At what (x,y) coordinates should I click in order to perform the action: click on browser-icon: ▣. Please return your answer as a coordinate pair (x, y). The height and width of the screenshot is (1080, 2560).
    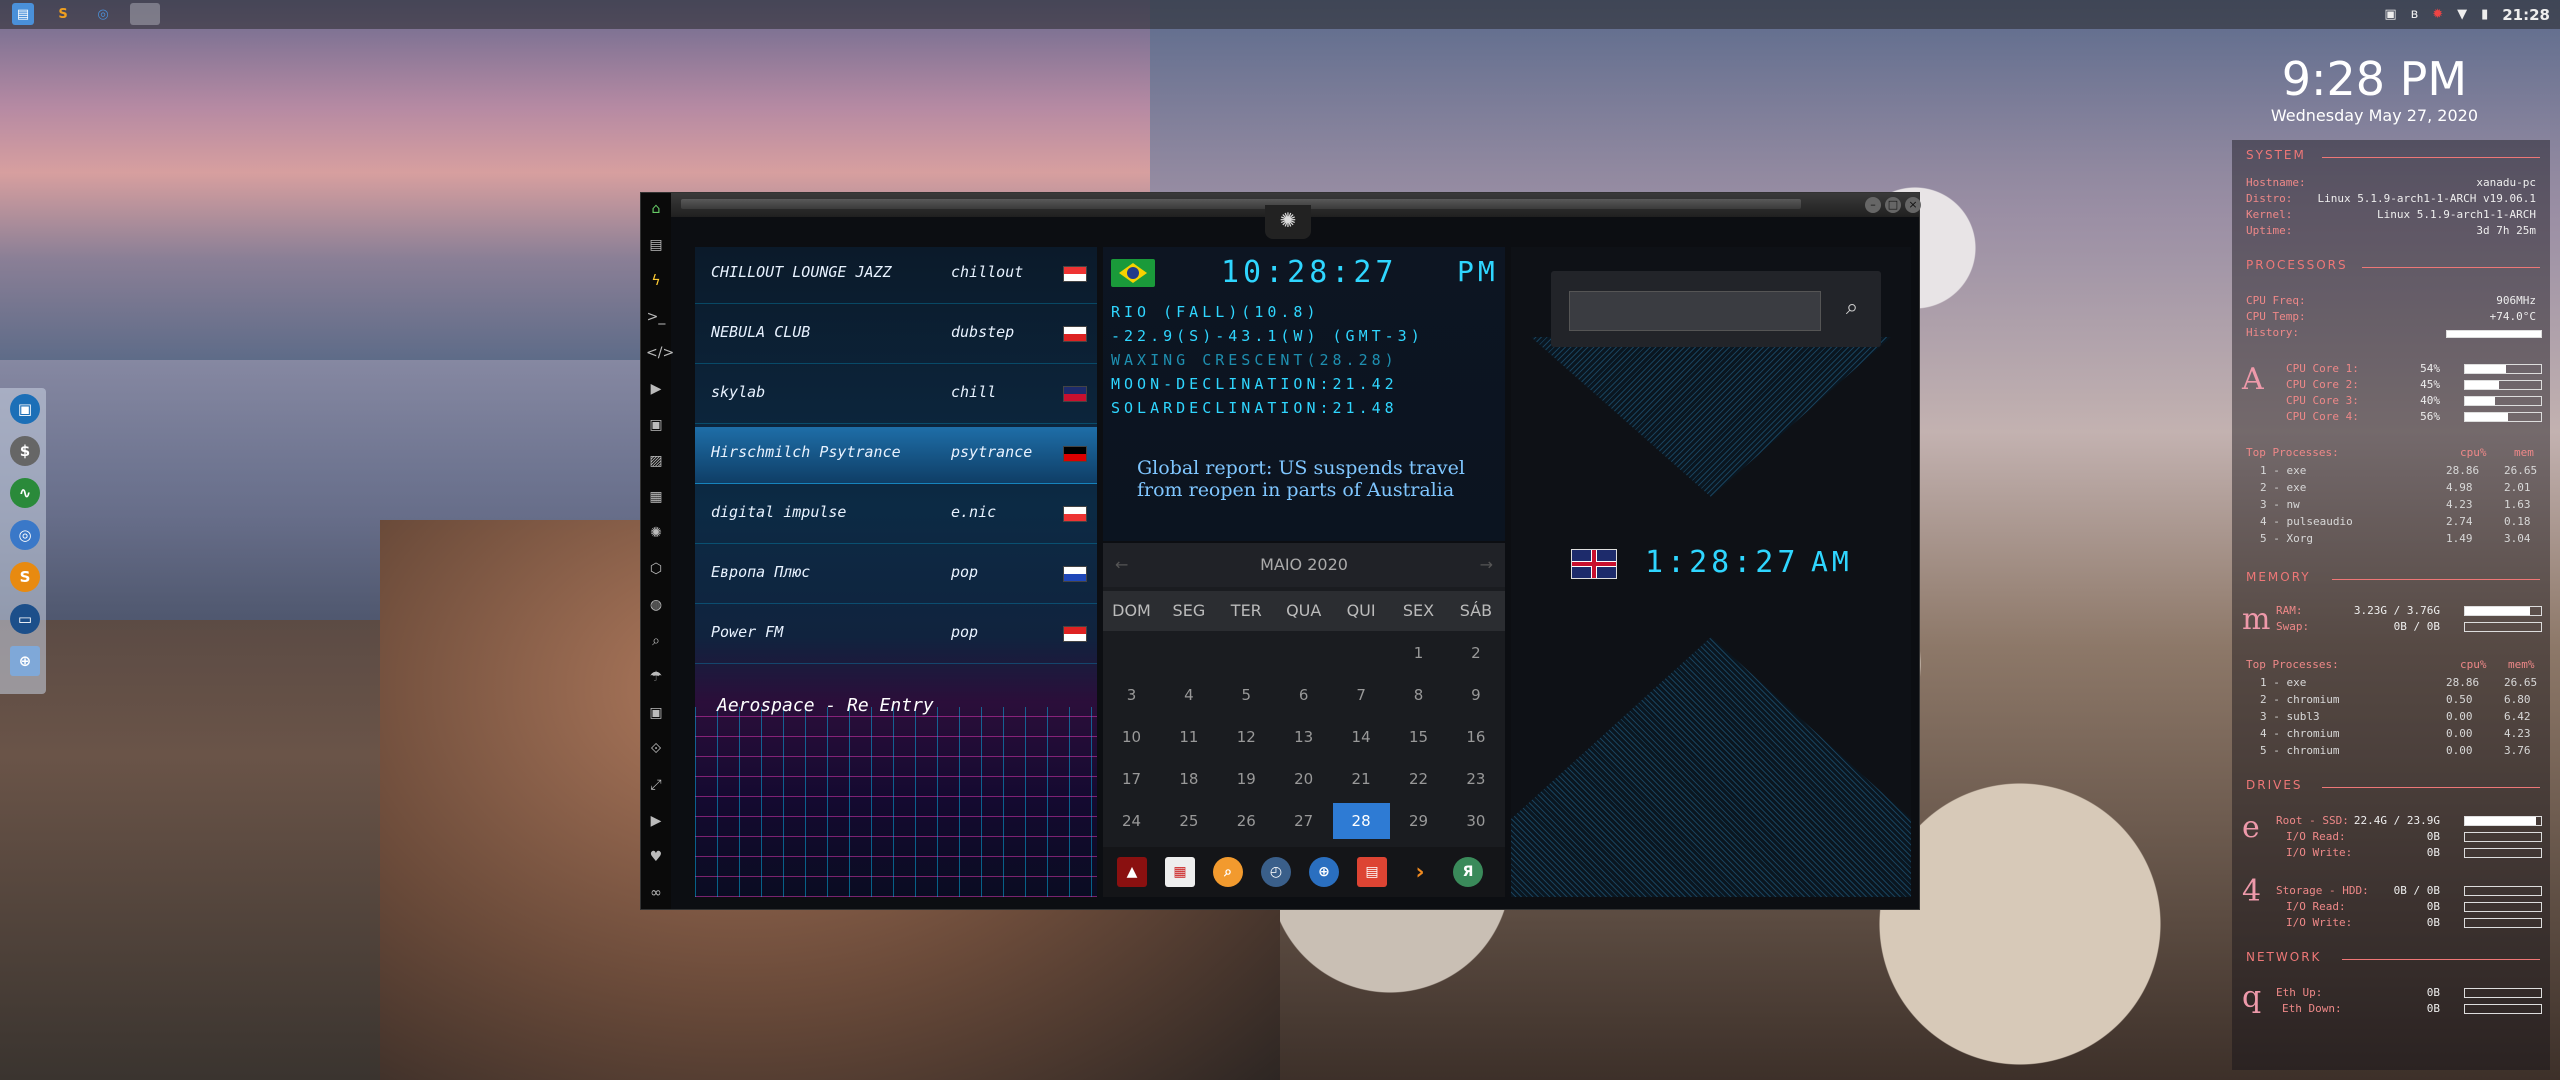
    Looking at the image, I should click on (25, 409).